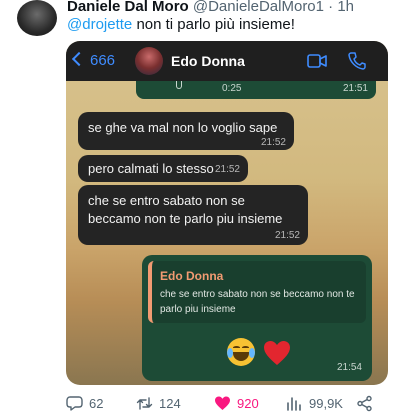  Describe the element at coordinates (326, 403) in the screenshot. I see `views-count: 99,9K` at that location.